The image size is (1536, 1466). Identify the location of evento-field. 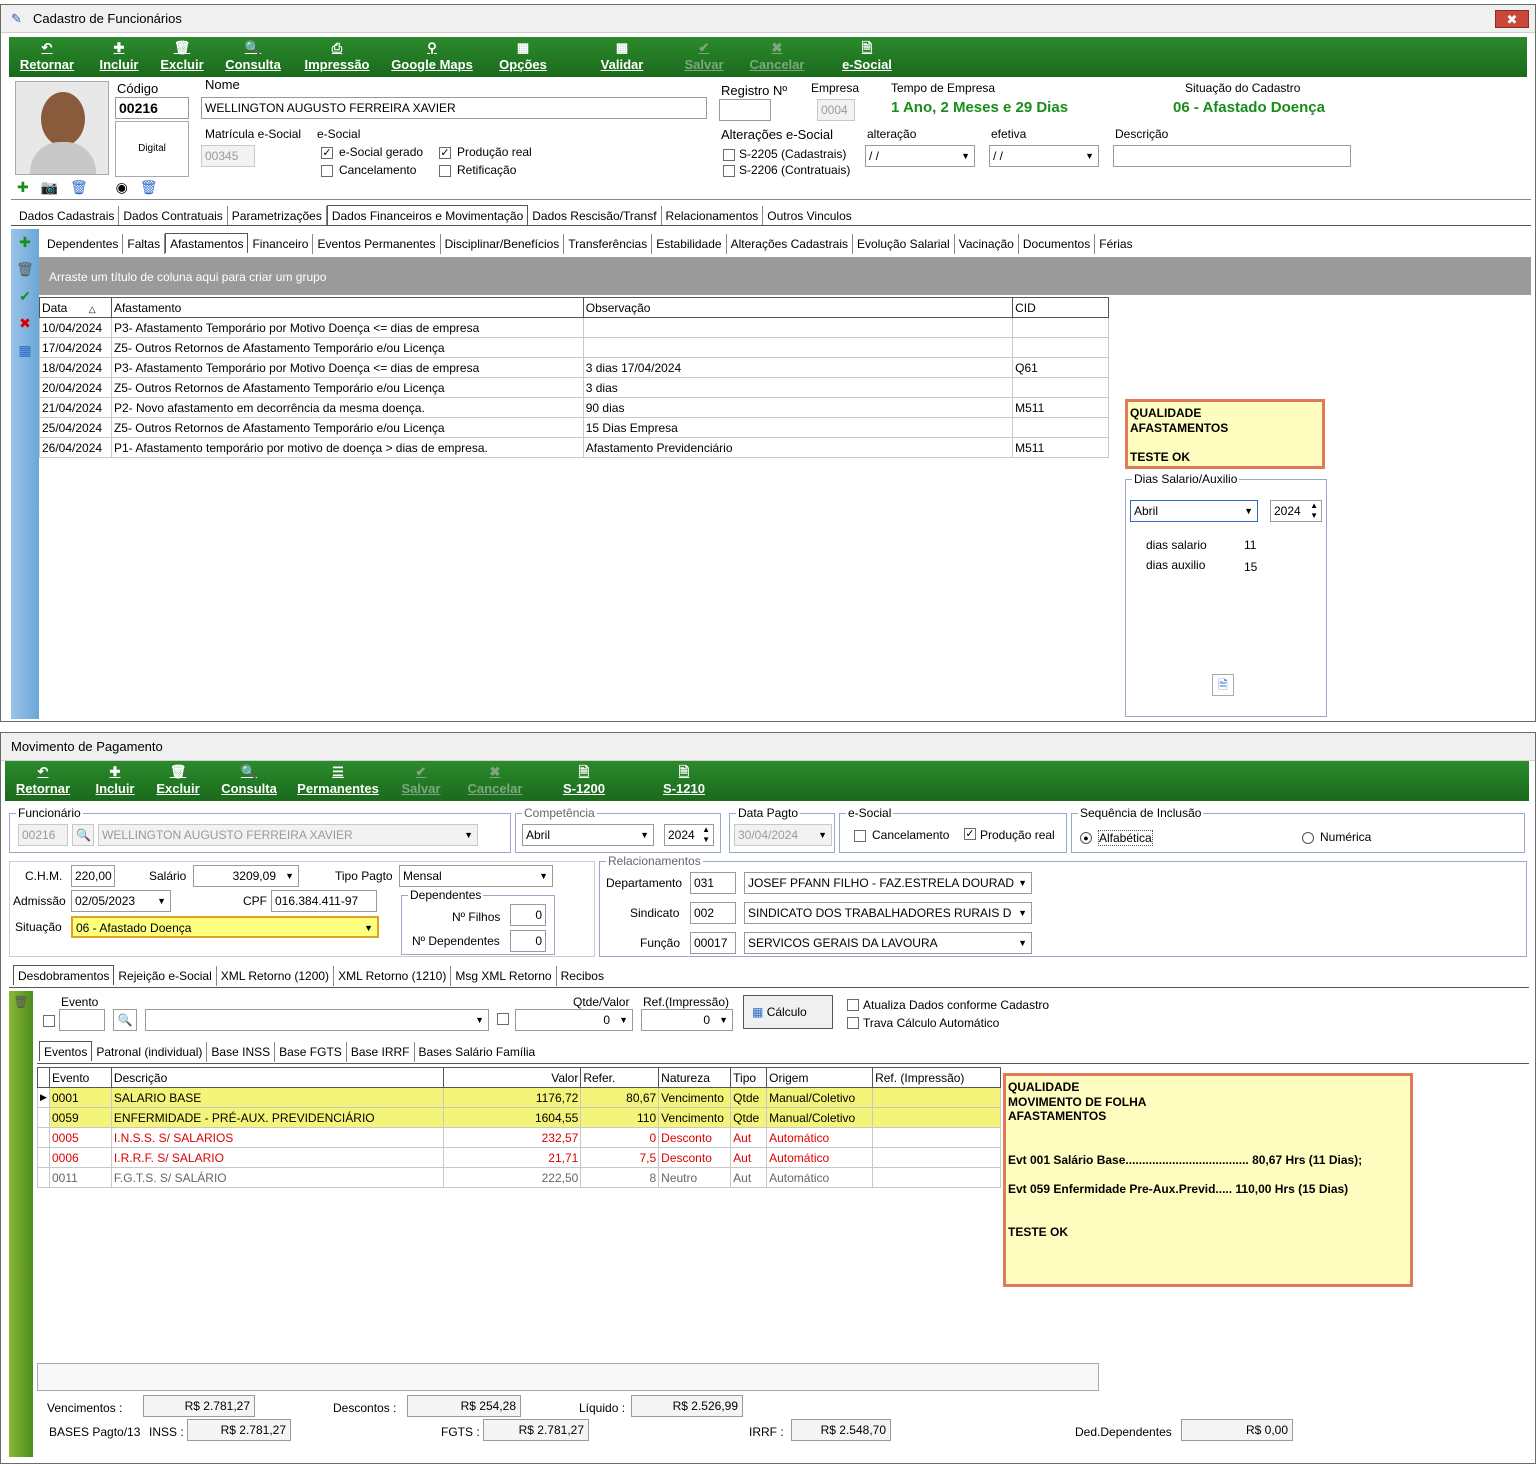
(82, 1020).